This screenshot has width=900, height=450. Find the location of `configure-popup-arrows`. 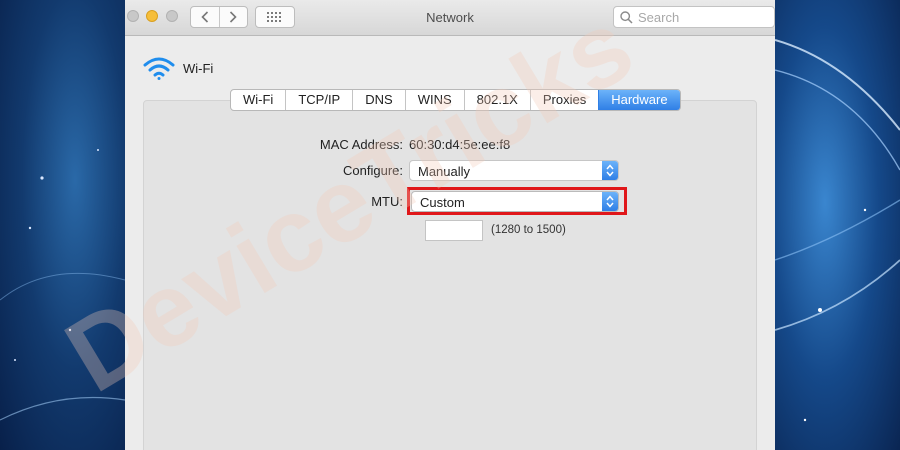

configure-popup-arrows is located at coordinates (610, 170).